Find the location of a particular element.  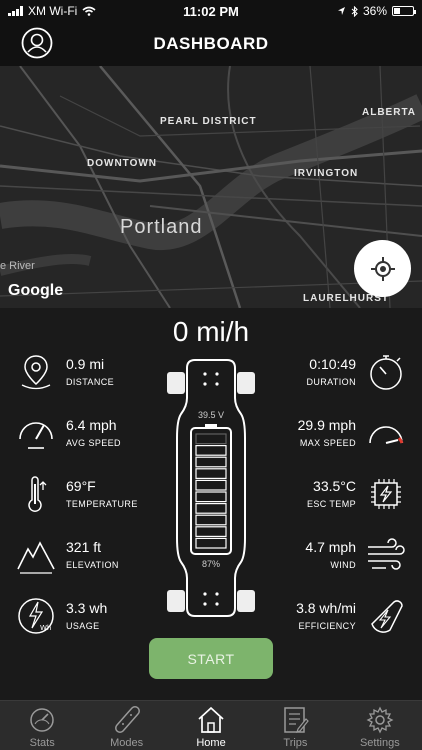

efficiency-label: EFFICIENCY is located at coordinates (327, 626).